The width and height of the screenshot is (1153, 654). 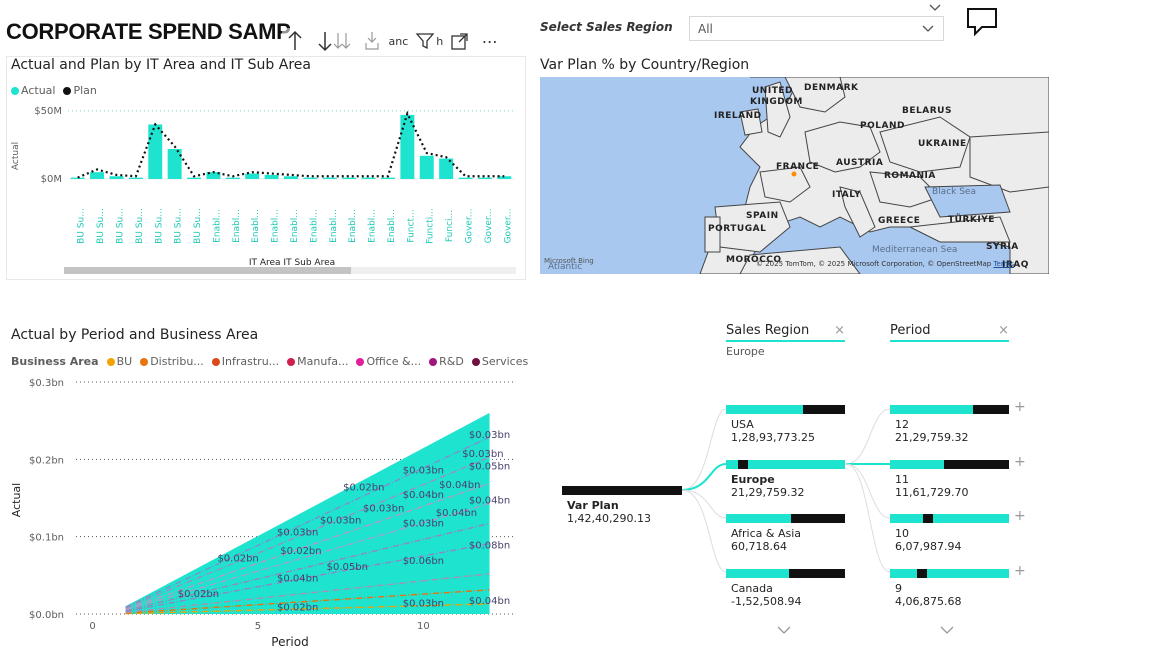 I want to click on map-label: GREECE, so click(x=899, y=221).